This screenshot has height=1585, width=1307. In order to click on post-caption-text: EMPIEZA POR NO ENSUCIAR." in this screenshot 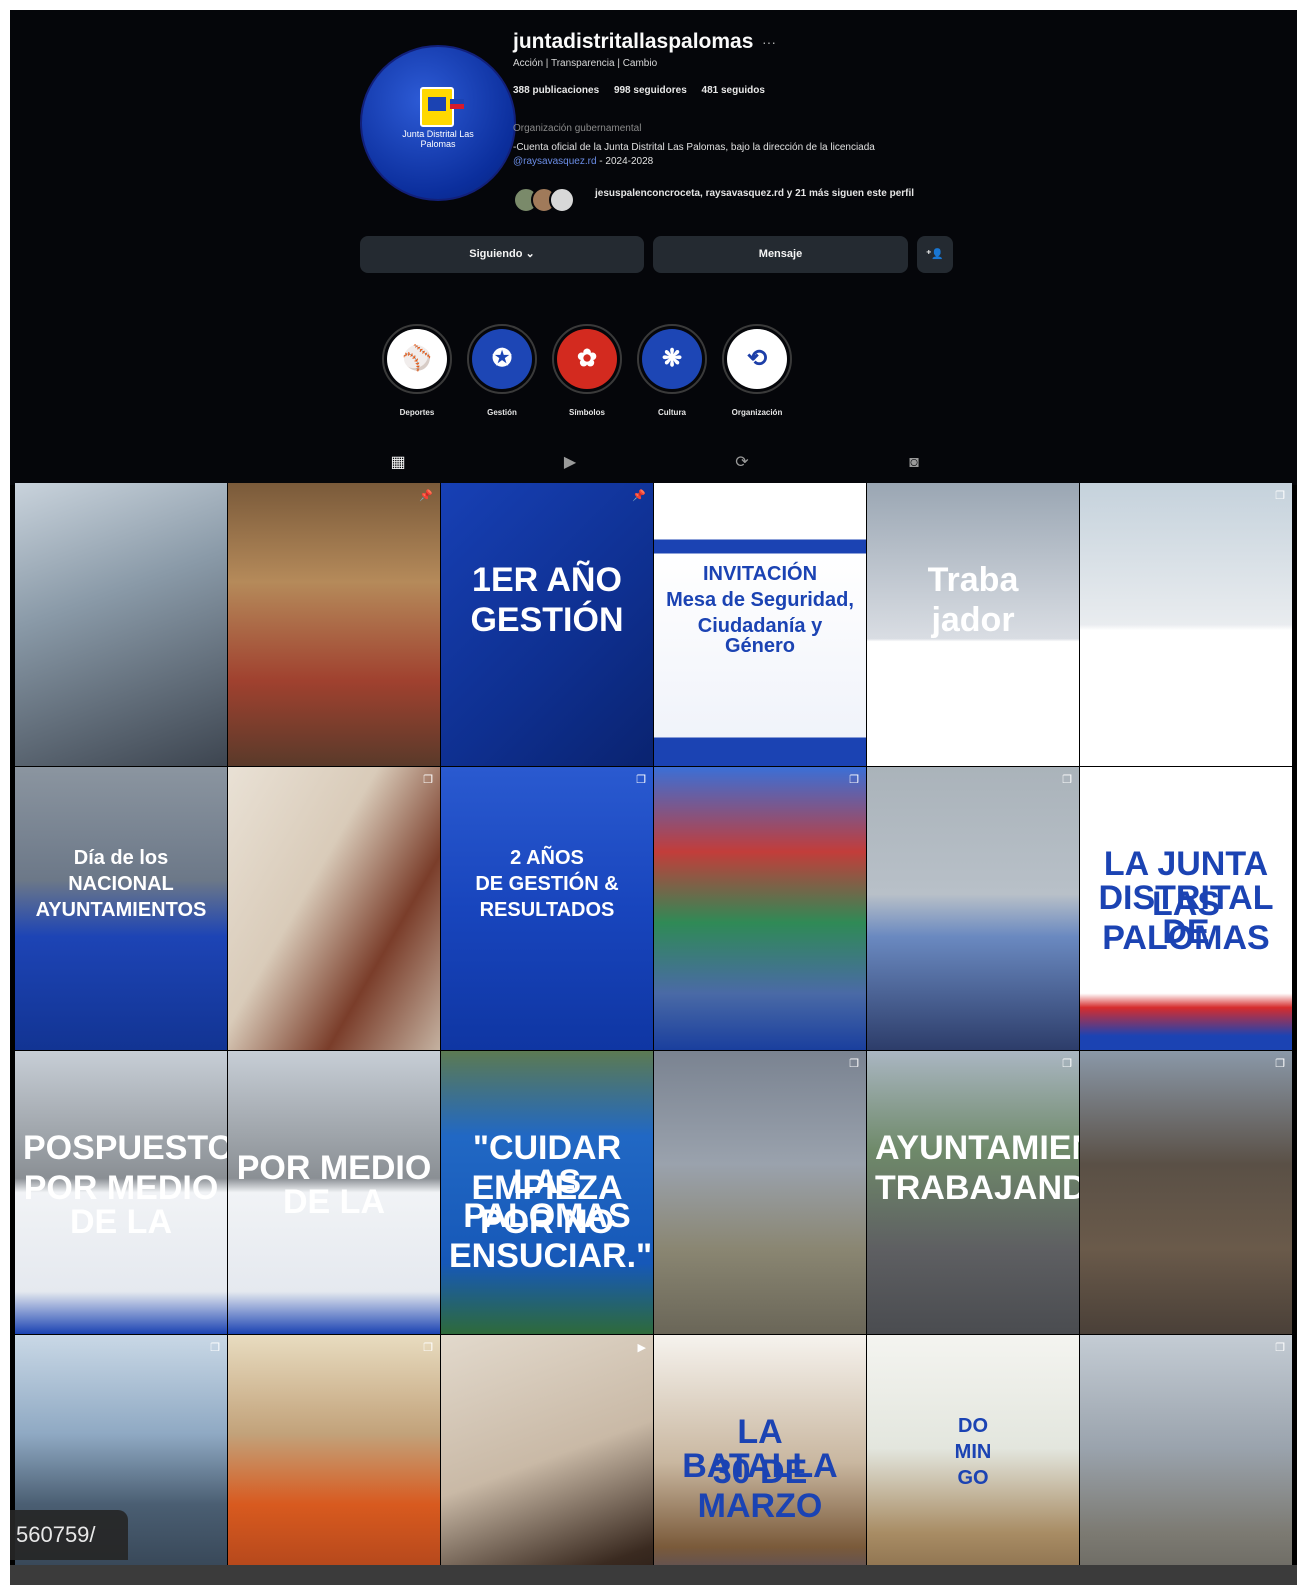, I will do `click(551, 1222)`.